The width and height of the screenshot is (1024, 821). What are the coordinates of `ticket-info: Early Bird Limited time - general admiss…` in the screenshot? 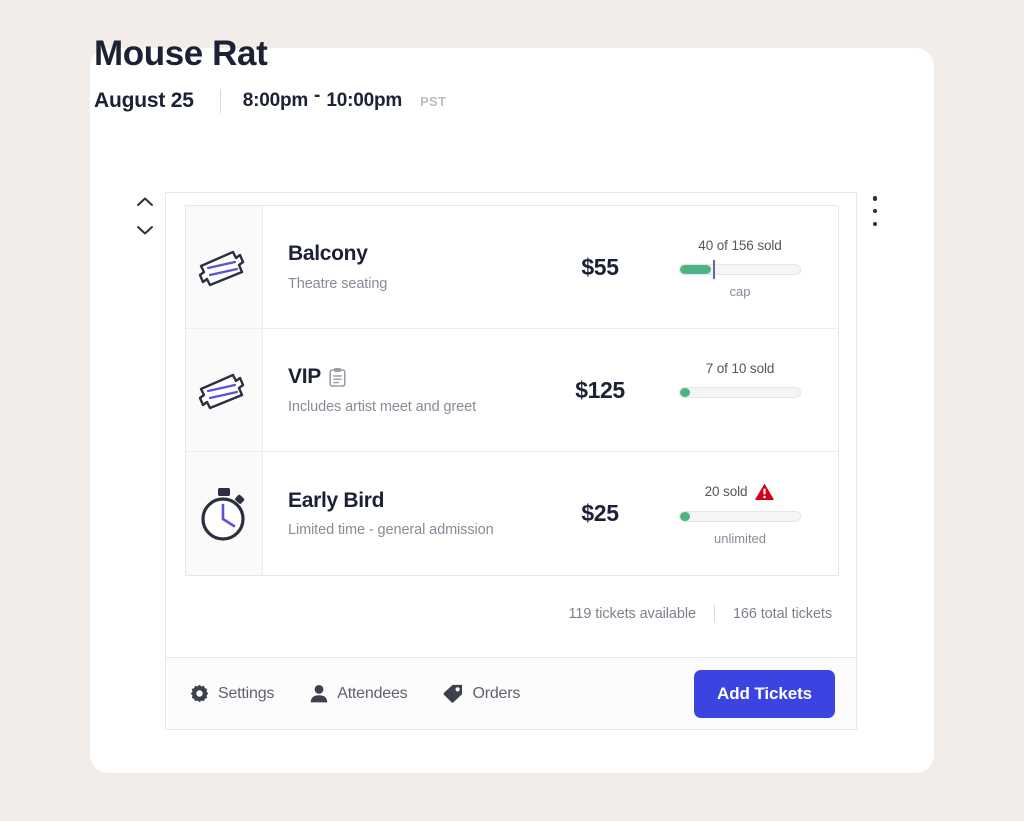 It's located at (401, 513).